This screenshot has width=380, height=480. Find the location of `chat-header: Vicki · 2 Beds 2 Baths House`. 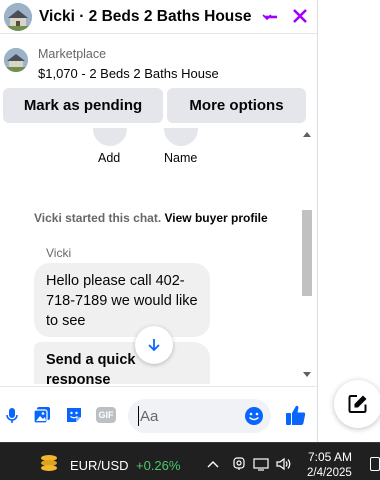

chat-header: Vicki · 2 Beds 2 Baths House is located at coordinates (159, 17).